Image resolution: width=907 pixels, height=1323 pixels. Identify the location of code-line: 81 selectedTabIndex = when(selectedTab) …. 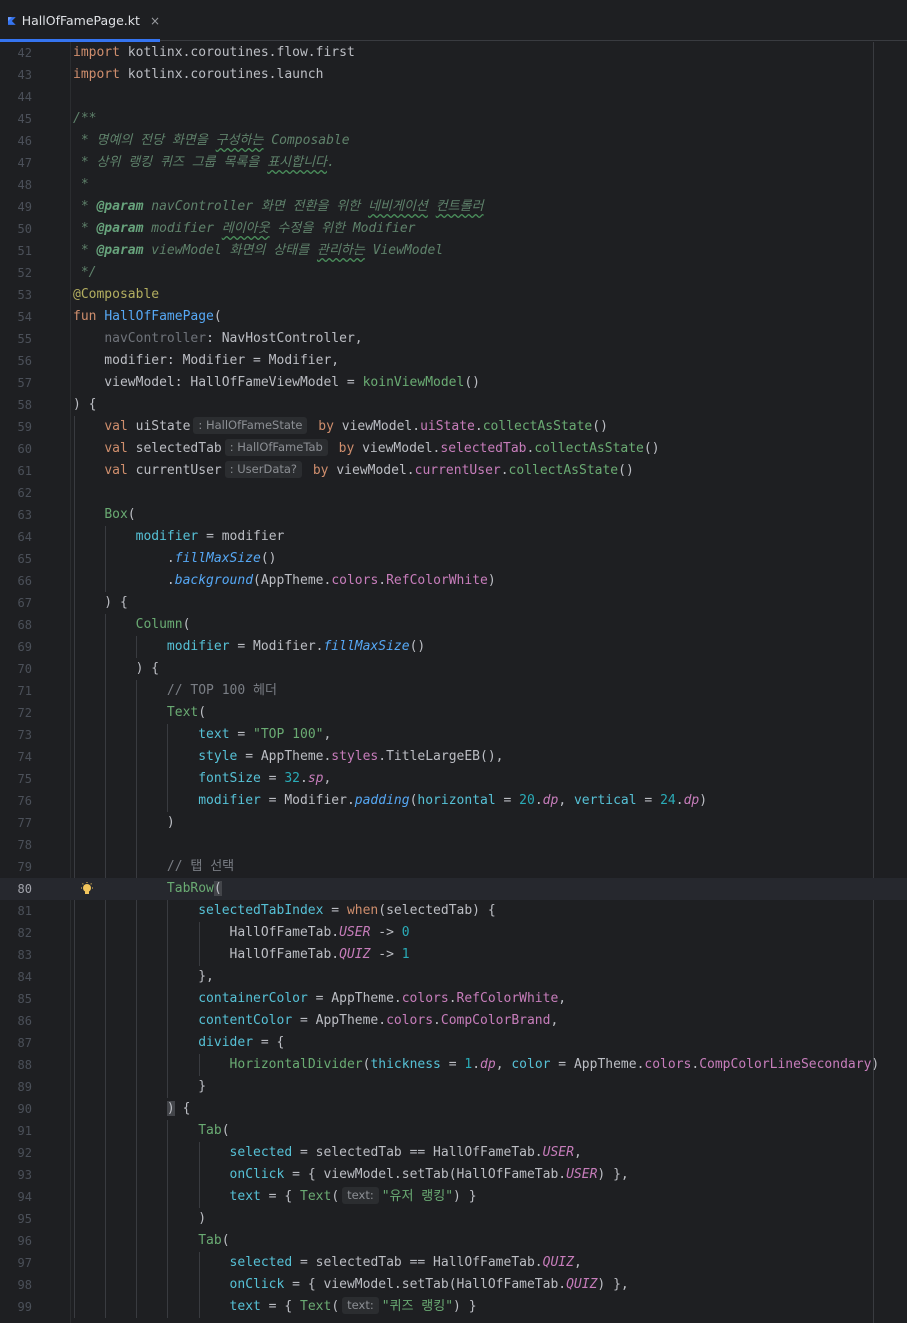
(453, 911).